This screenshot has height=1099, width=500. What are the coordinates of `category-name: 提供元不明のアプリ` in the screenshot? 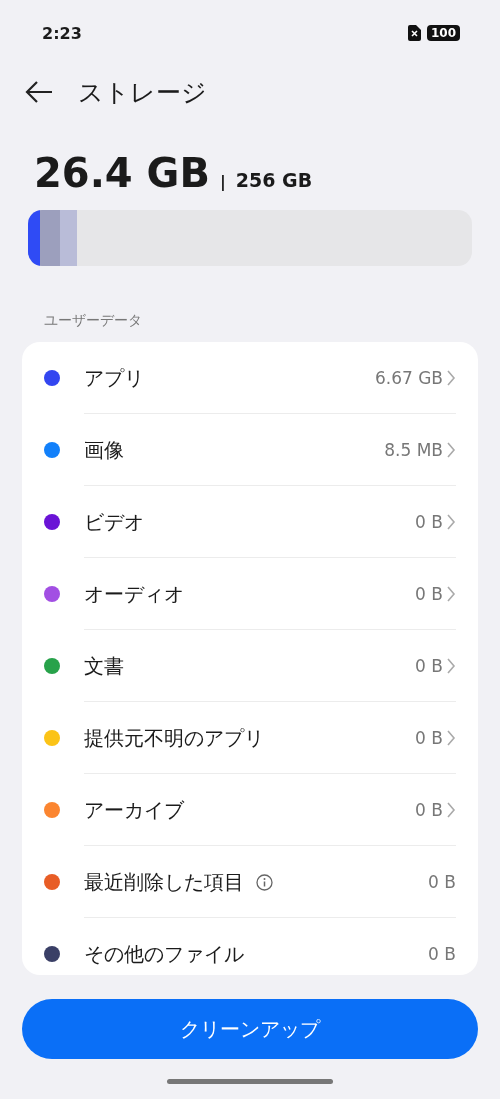 It's located at (174, 738).